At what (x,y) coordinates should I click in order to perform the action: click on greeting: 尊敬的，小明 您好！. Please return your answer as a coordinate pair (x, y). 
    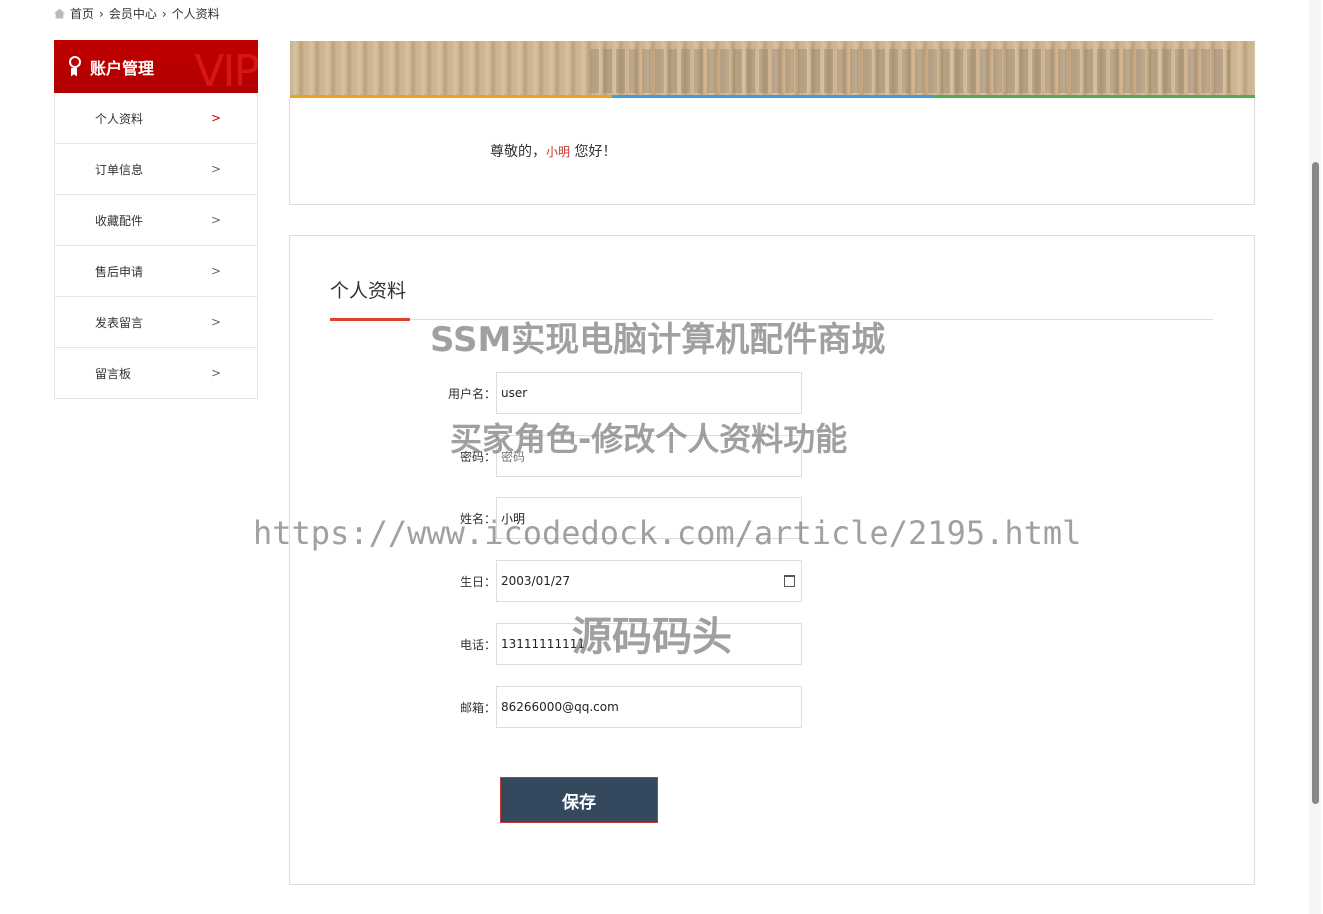
    Looking at the image, I should click on (553, 151).